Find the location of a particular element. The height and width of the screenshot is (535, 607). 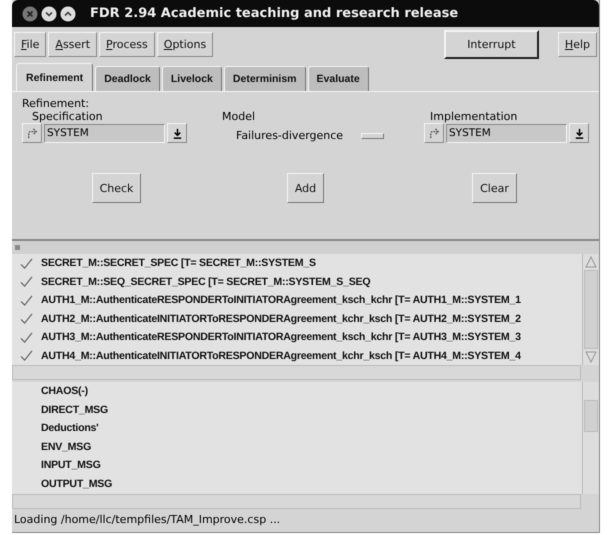

tab: Livelock is located at coordinates (192, 78).